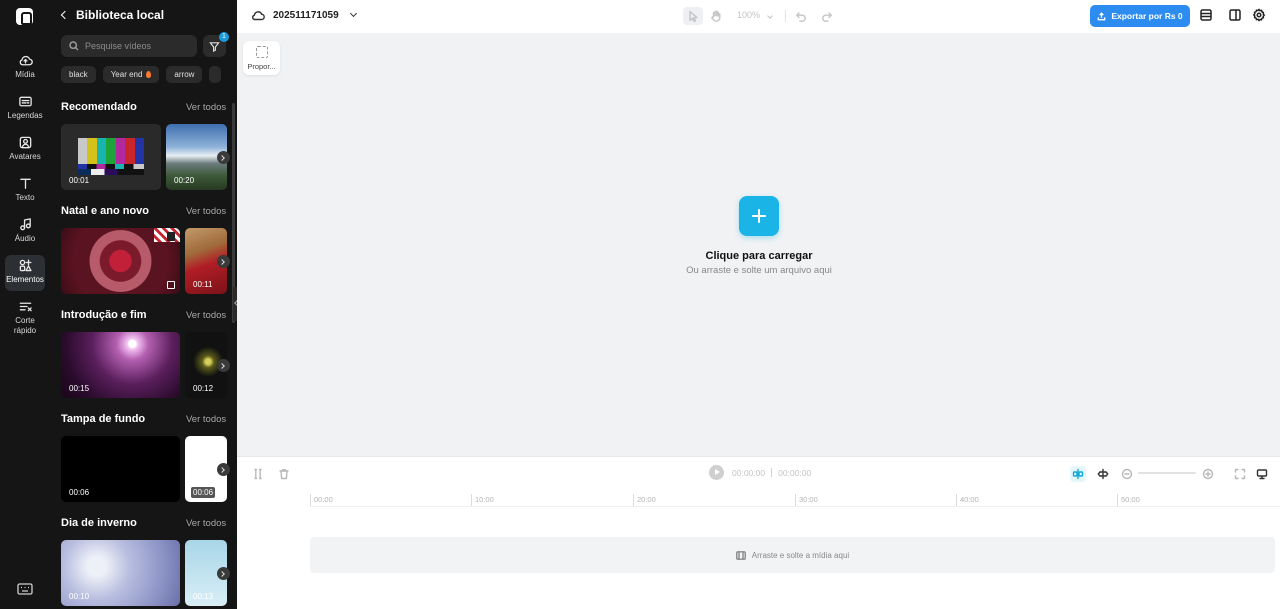  What do you see at coordinates (120, 15) in the screenshot?
I see `panel-title: Biblioteca local` at bounding box center [120, 15].